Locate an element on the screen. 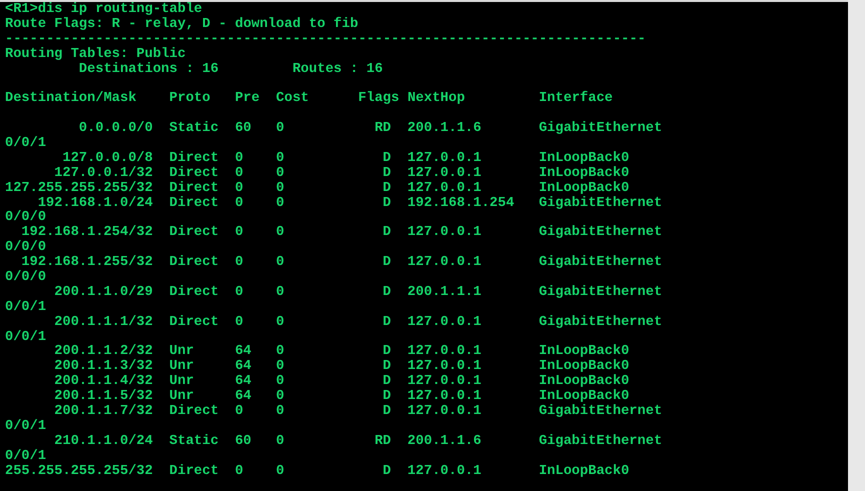  column-header: Flags is located at coordinates (379, 100).